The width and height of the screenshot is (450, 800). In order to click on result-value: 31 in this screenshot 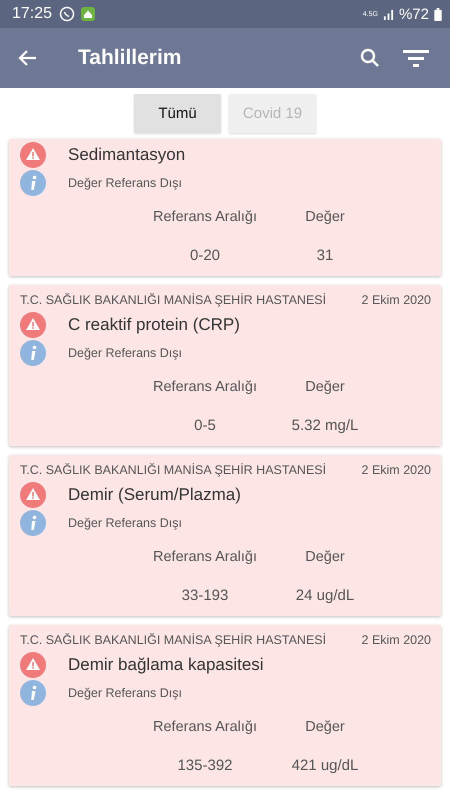, I will do `click(325, 255)`.